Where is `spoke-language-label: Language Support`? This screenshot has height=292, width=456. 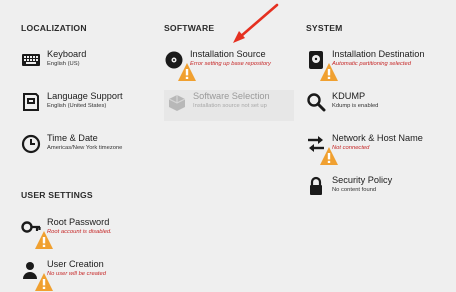 spoke-language-label: Language Support is located at coordinates (85, 96).